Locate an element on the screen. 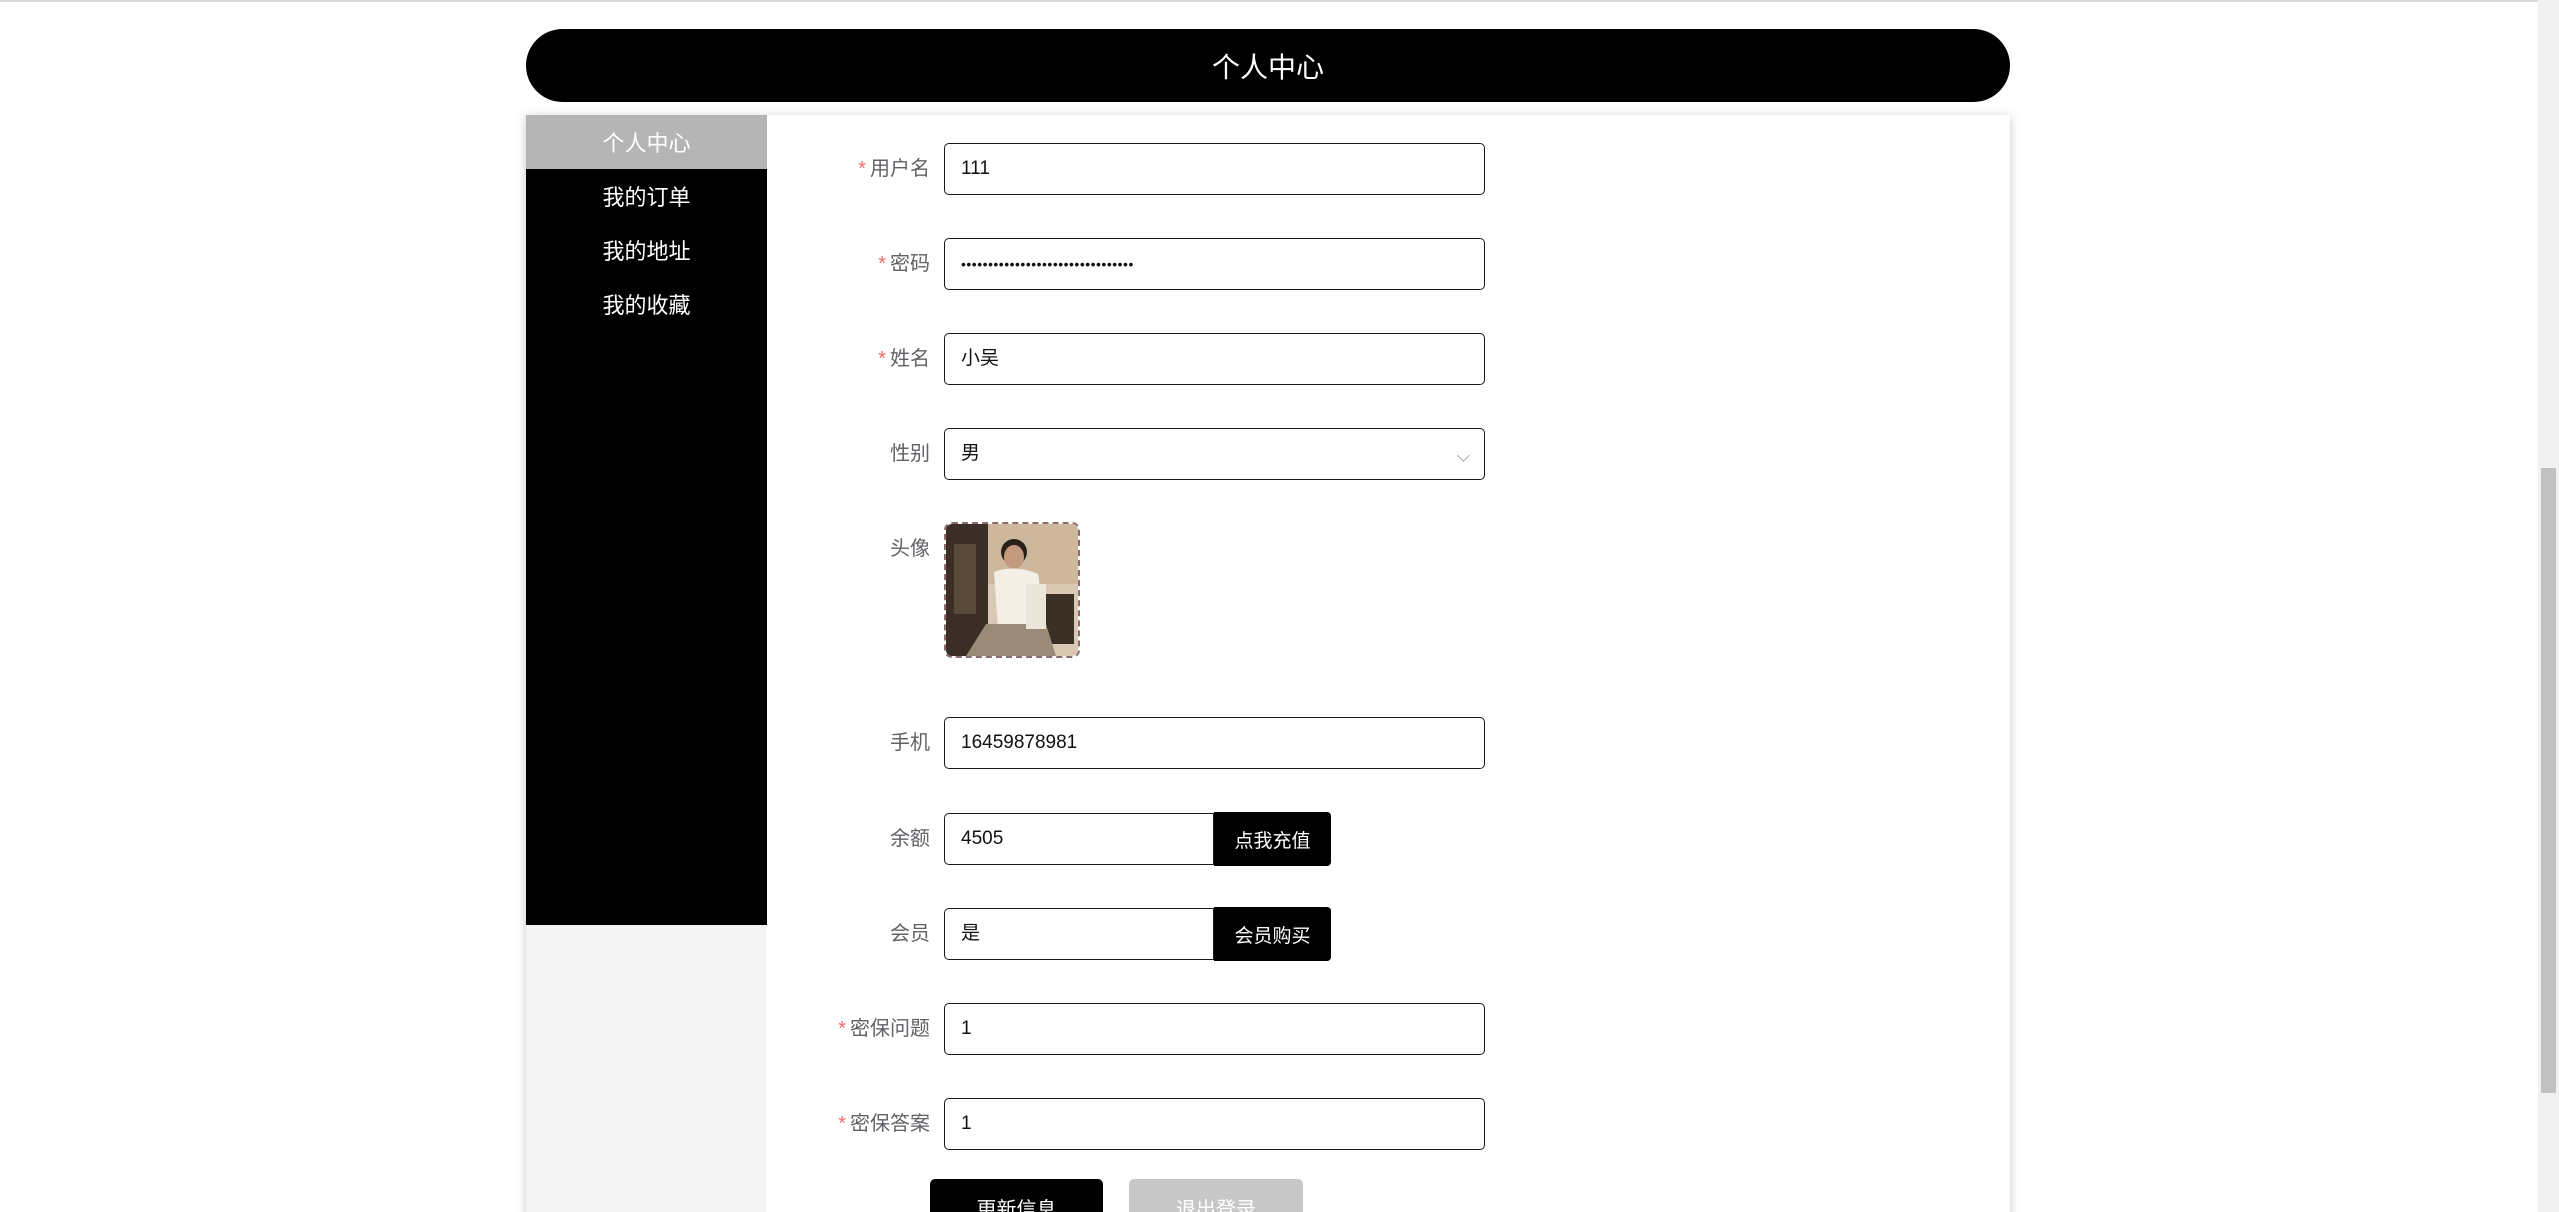  phone-label: 手机 is located at coordinates (910, 743).